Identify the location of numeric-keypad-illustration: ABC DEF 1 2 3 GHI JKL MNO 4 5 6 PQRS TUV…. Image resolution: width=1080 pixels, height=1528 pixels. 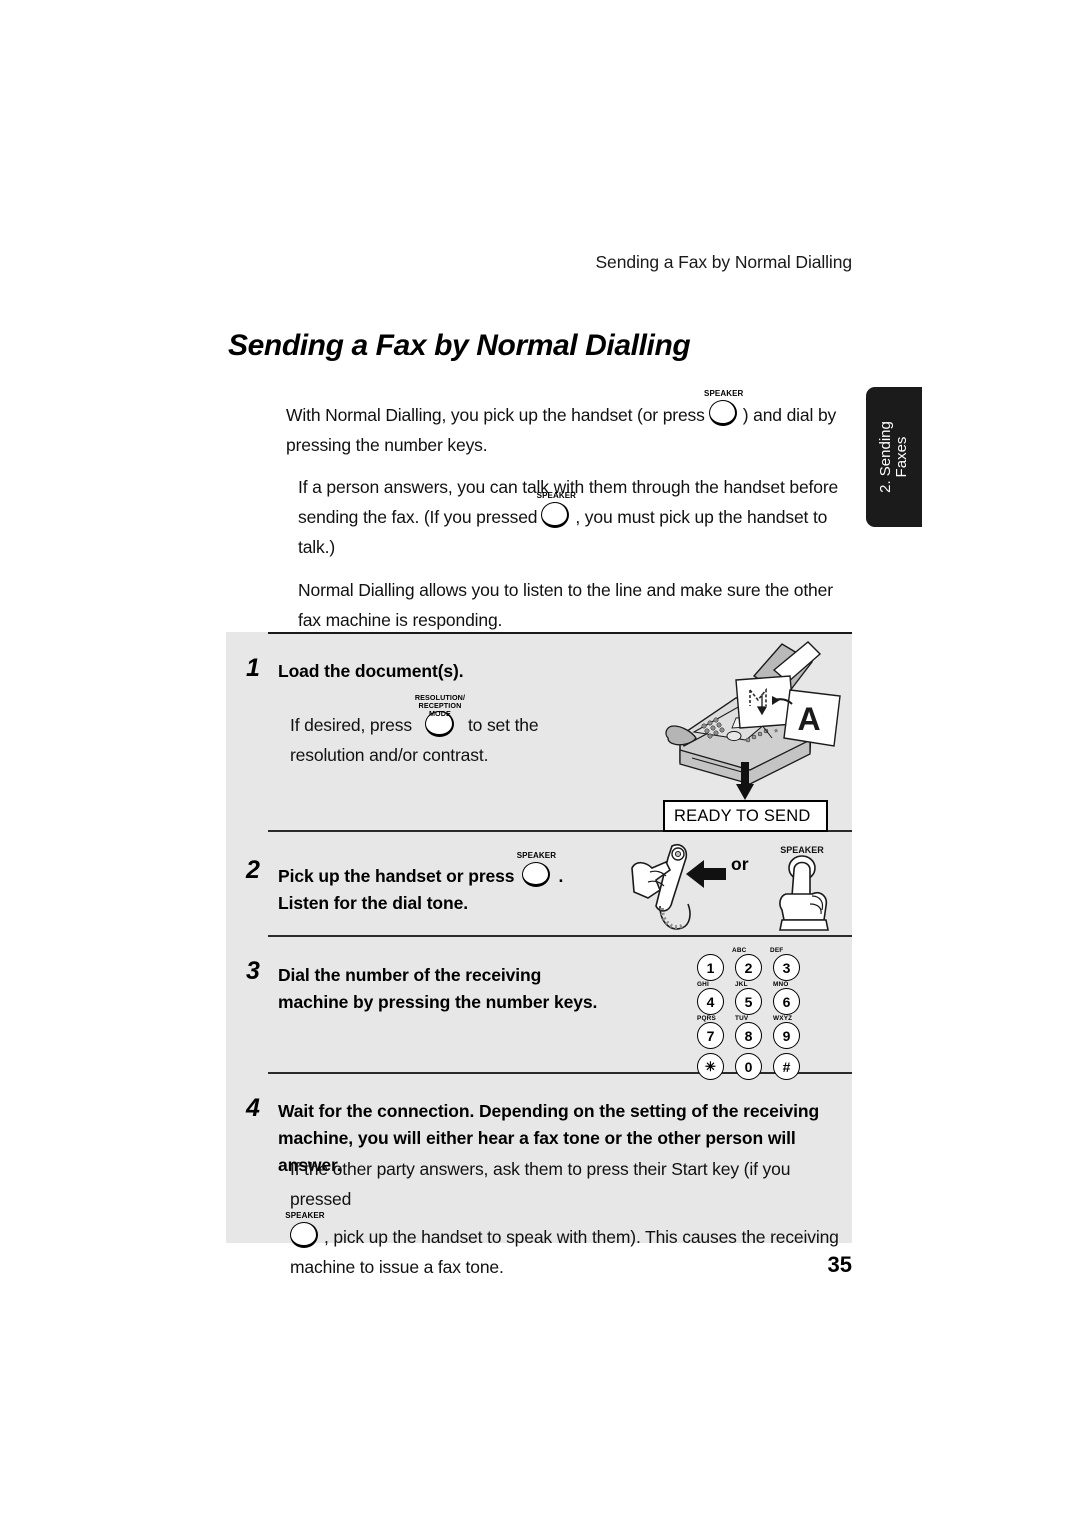
(751, 1013).